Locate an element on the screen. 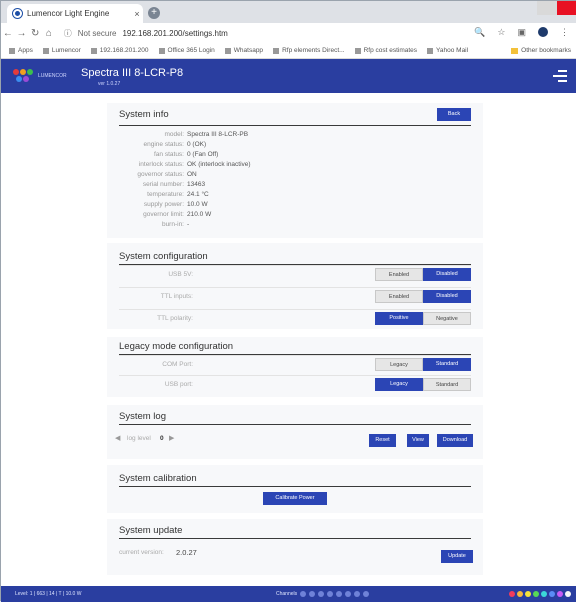 This screenshot has width=576, height=602. zoom-icon: 🔍 is located at coordinates (479, 33).